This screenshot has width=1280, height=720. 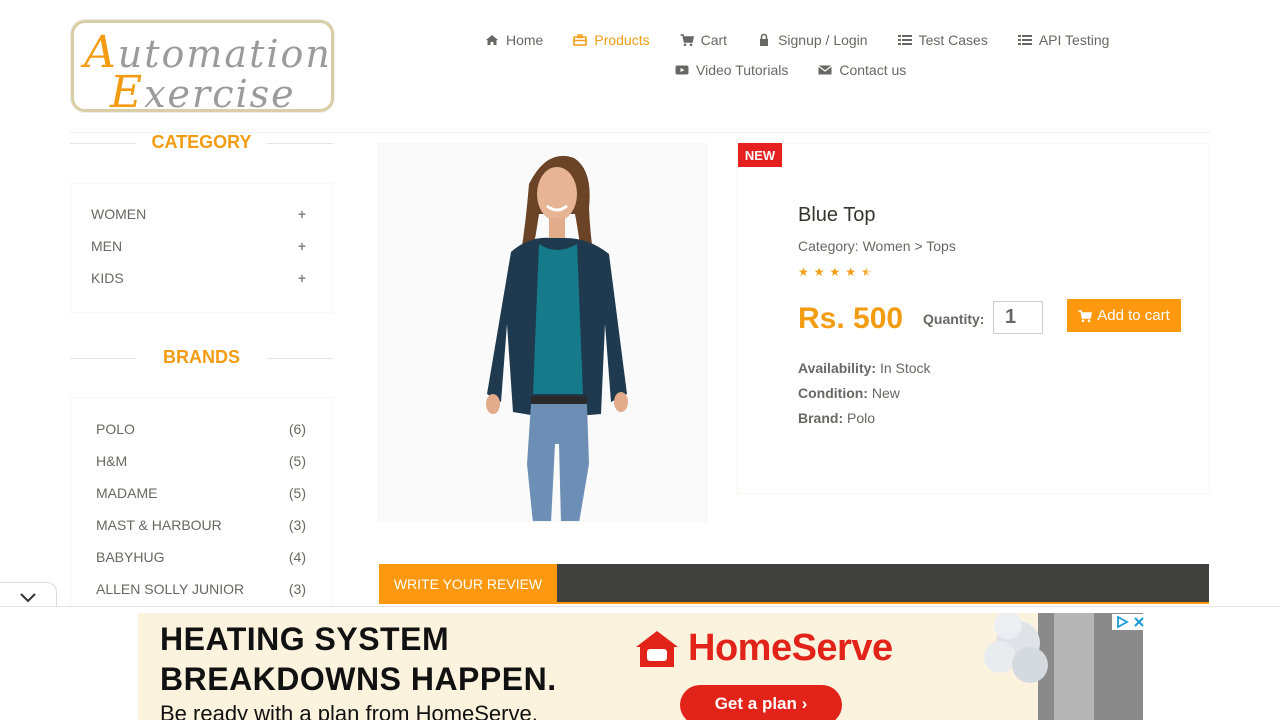 What do you see at coordinates (1133, 315) in the screenshot?
I see `add-to-cart-label: Add to cart` at bounding box center [1133, 315].